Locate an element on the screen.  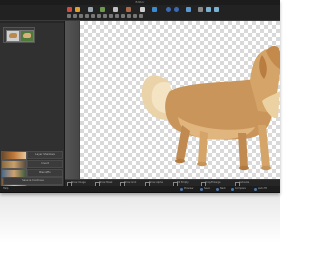
compare-icon is located at coordinates (232, 189).